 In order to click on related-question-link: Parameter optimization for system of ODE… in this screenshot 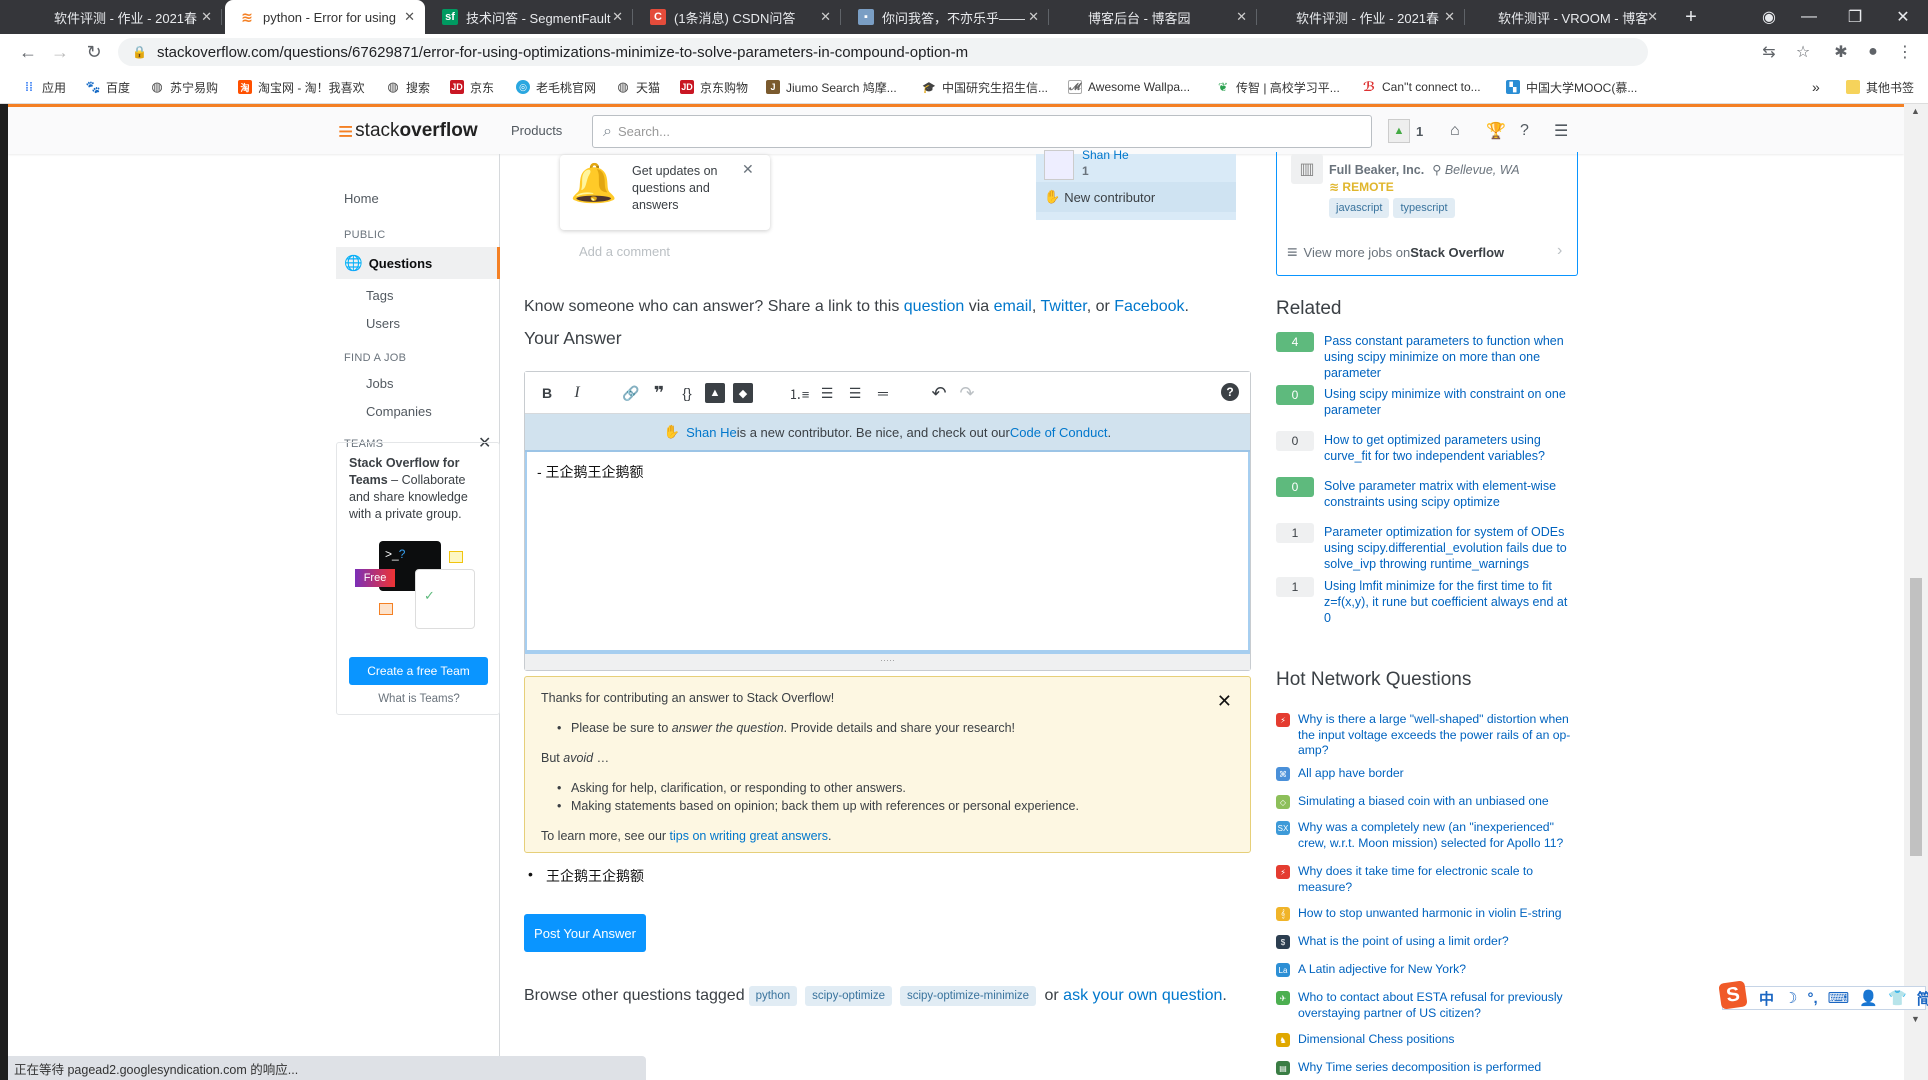, I will do `click(1450, 548)`.